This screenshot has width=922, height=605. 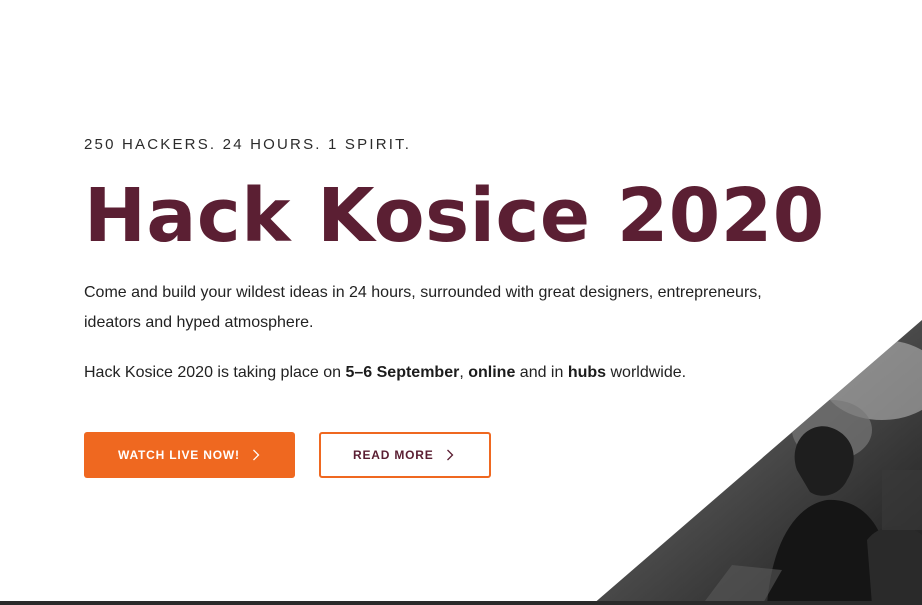 I want to click on bottom-divider, so click(x=461, y=603).